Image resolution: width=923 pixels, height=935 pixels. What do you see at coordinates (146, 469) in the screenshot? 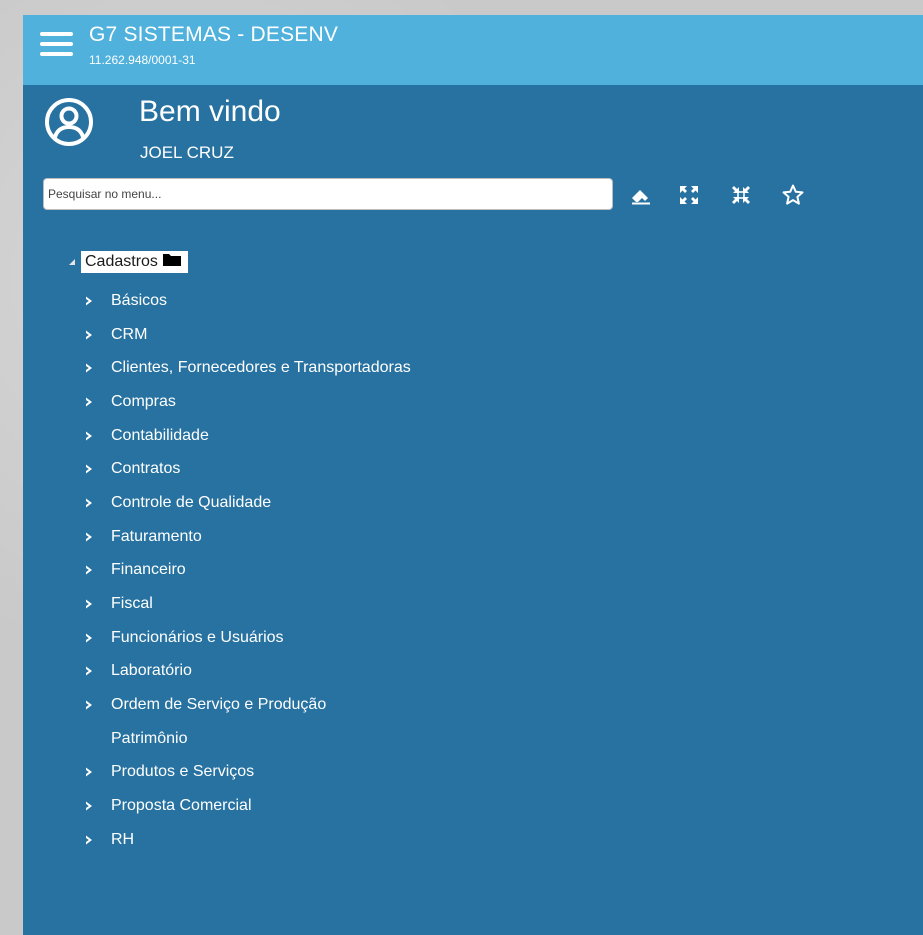
I see `tree-item-label: Contratos` at bounding box center [146, 469].